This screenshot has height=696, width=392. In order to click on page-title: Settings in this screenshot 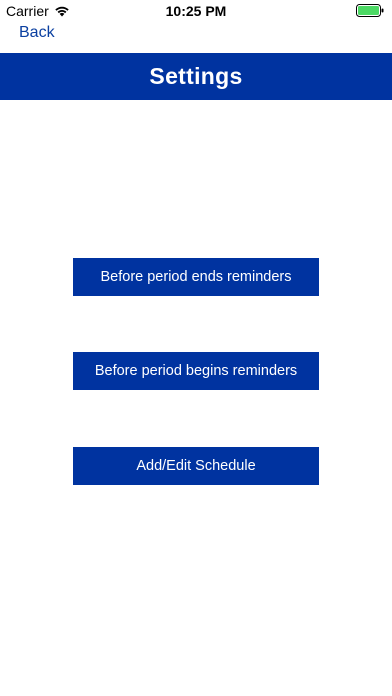, I will do `click(196, 76)`.